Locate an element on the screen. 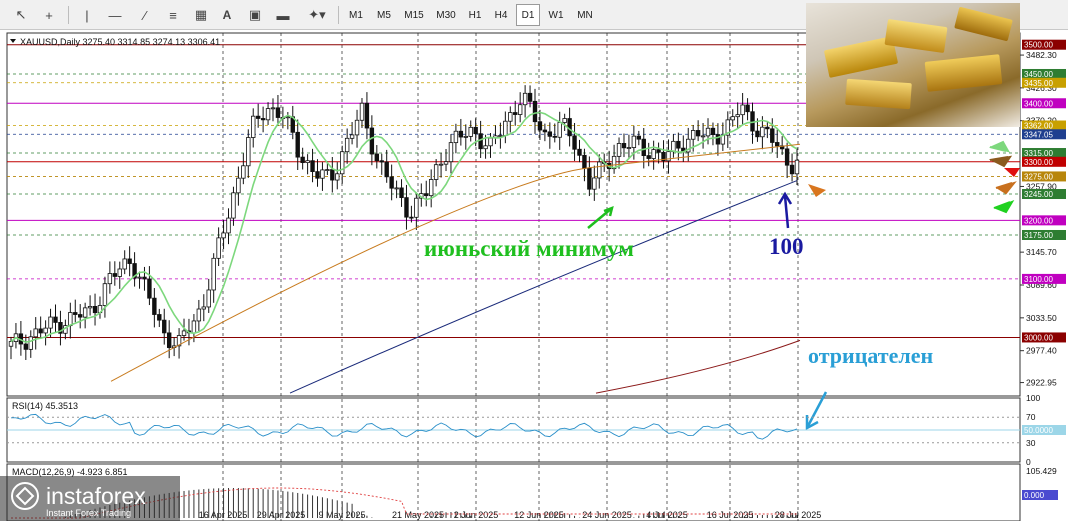 The image size is (1068, 526). text-icon: A is located at coordinates (227, 15).